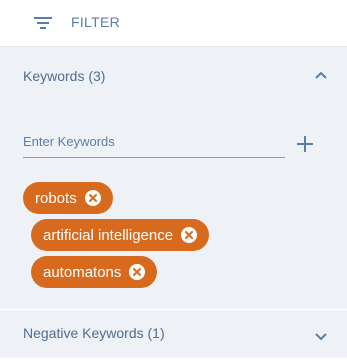  I want to click on filter-icon, so click(43, 23).